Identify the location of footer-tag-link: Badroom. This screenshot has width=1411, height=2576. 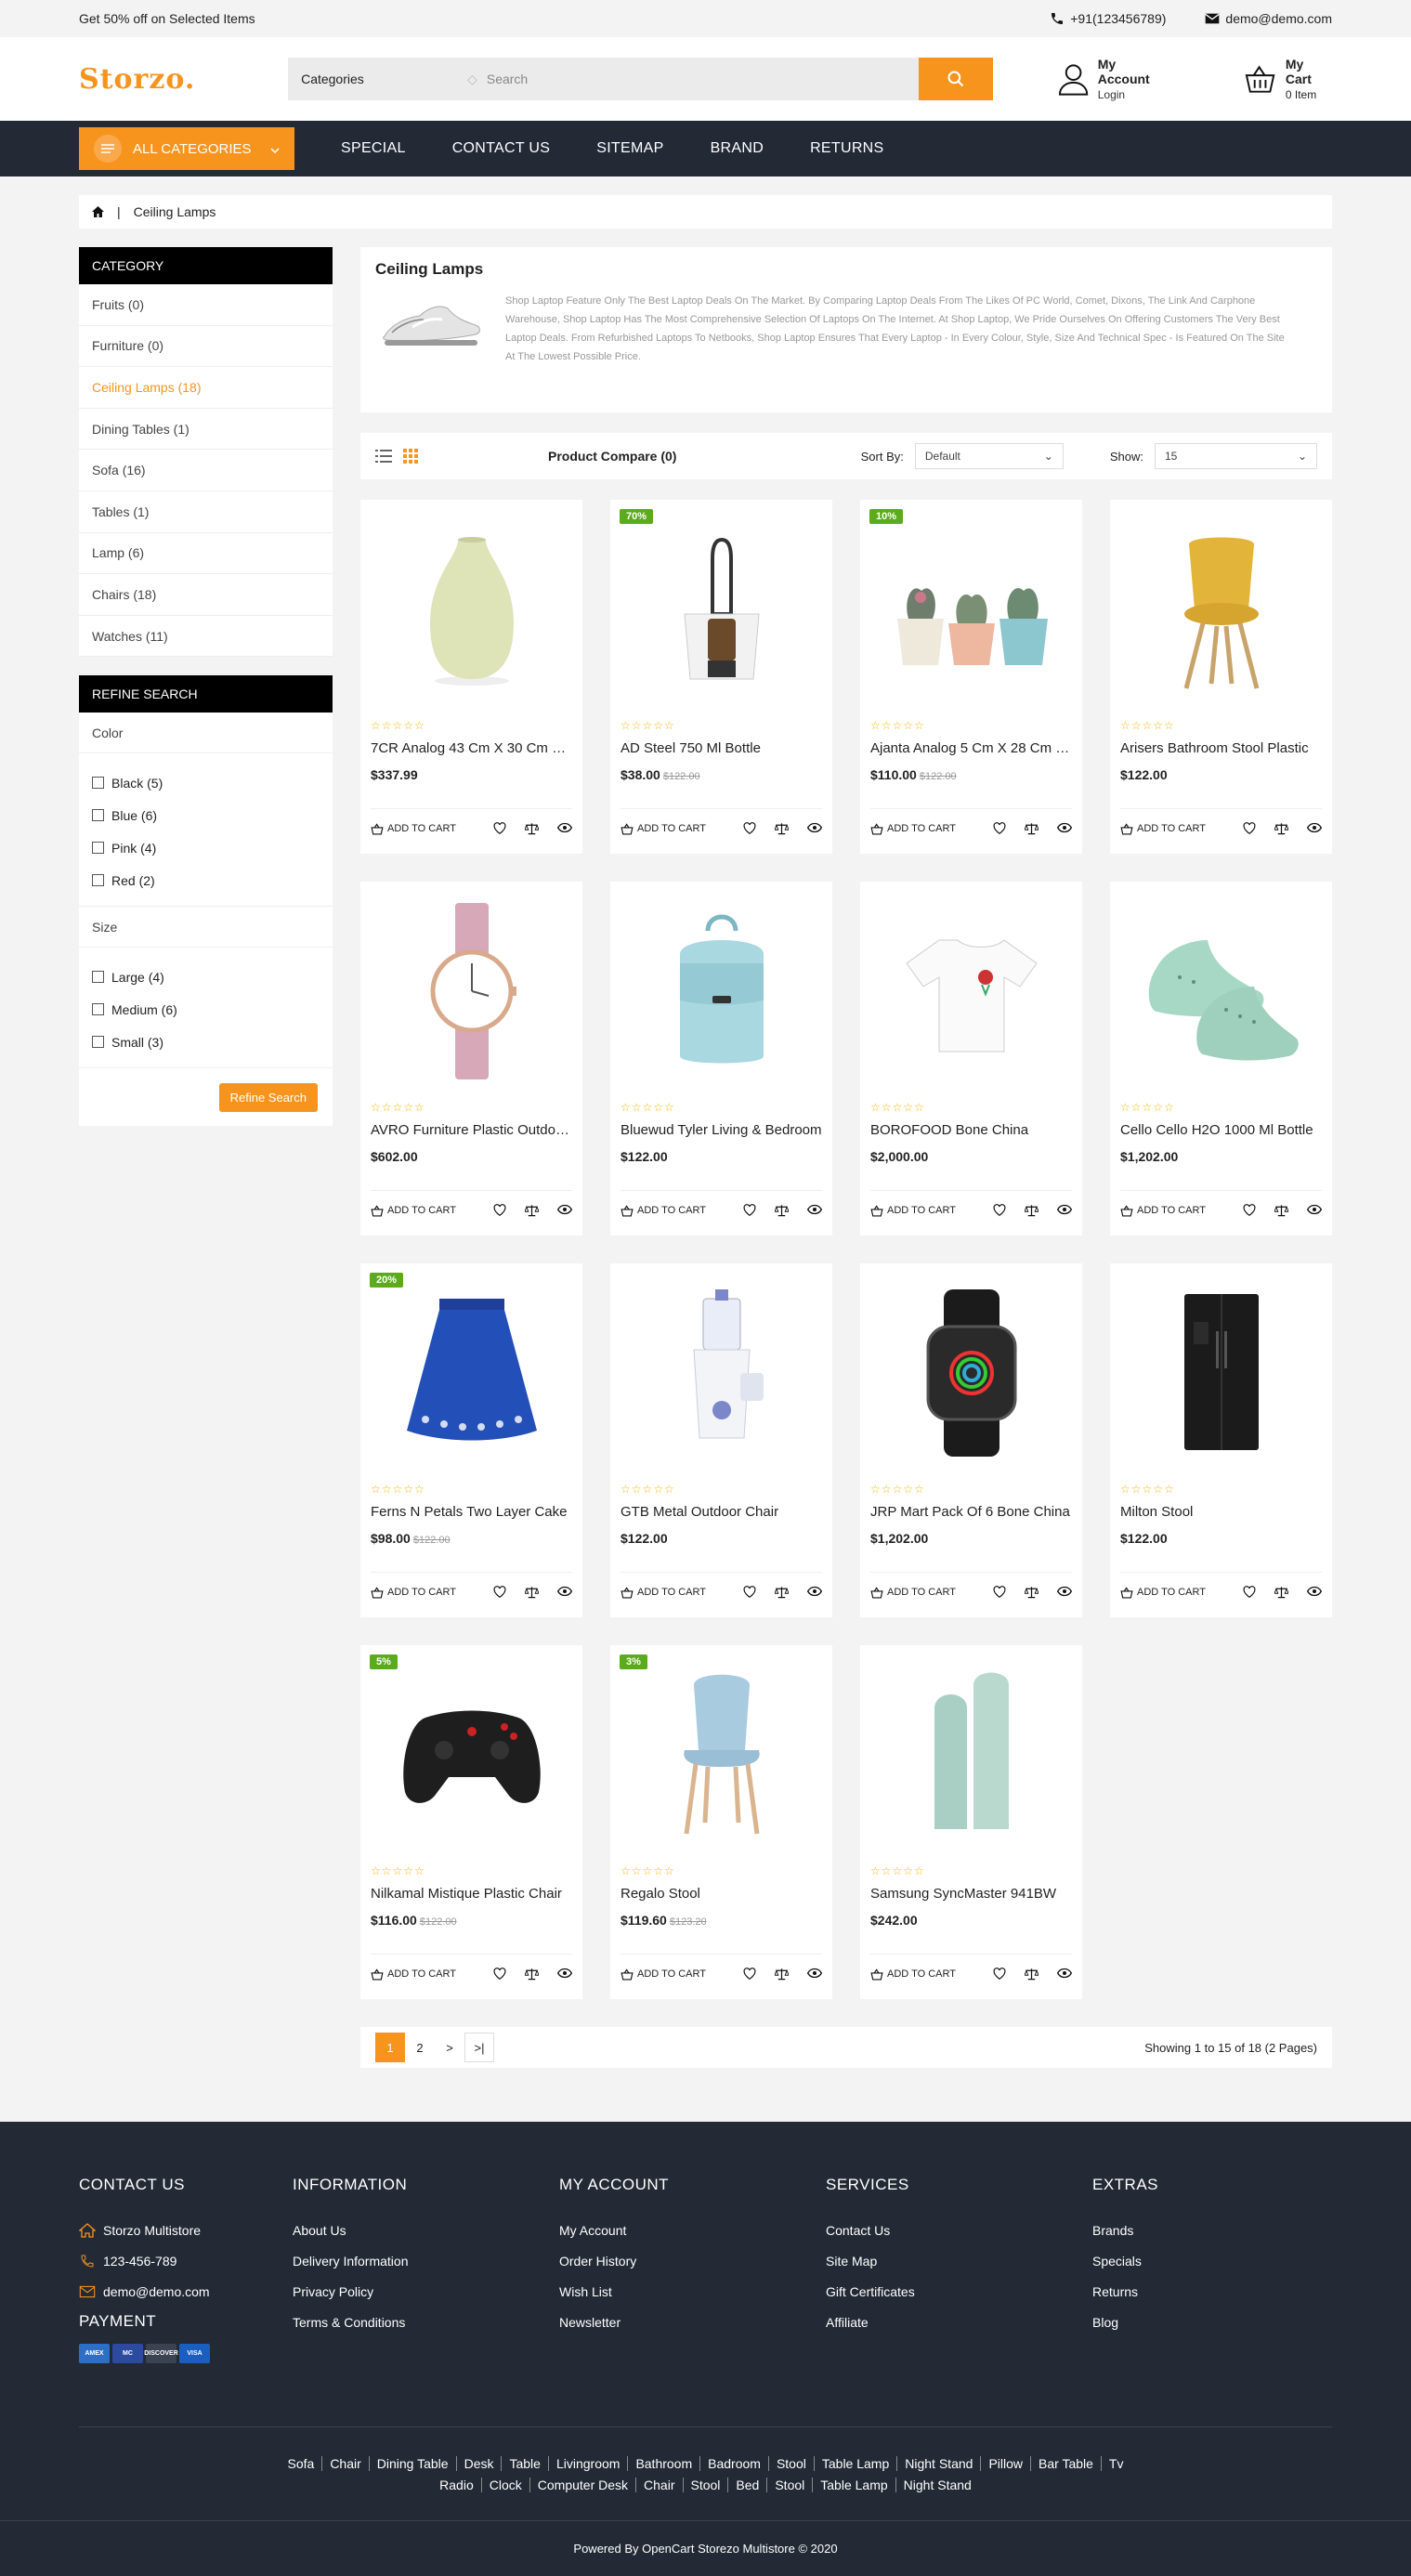
(733, 2464).